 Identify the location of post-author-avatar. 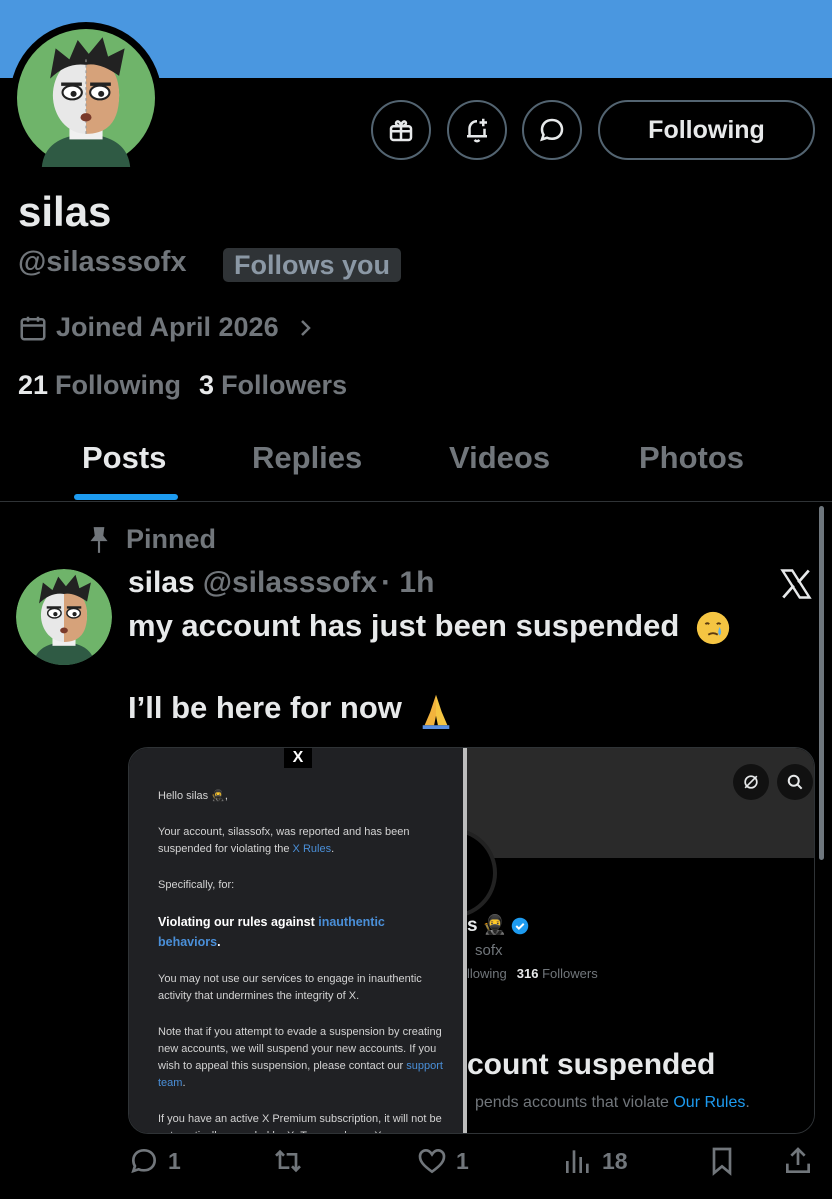
(64, 617).